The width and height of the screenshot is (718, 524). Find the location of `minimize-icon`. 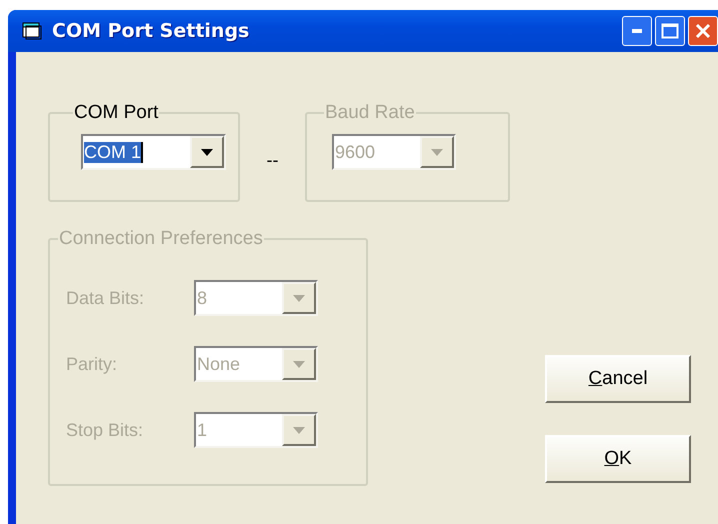

minimize-icon is located at coordinates (637, 31).